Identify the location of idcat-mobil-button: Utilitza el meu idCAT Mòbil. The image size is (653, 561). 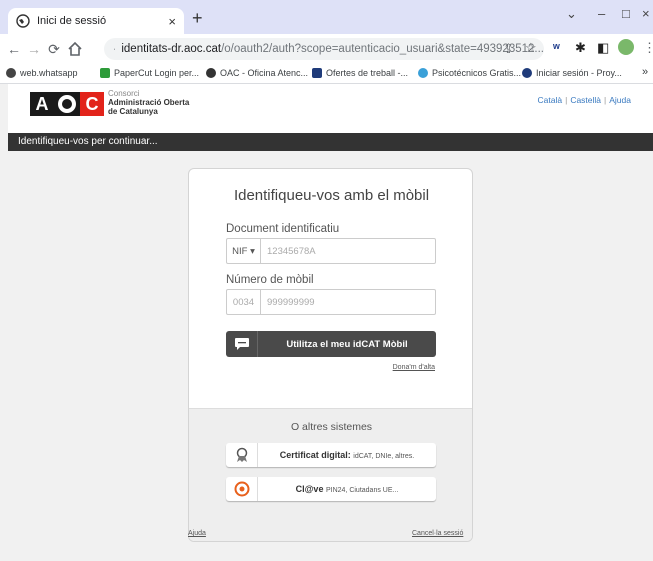
(331, 344).